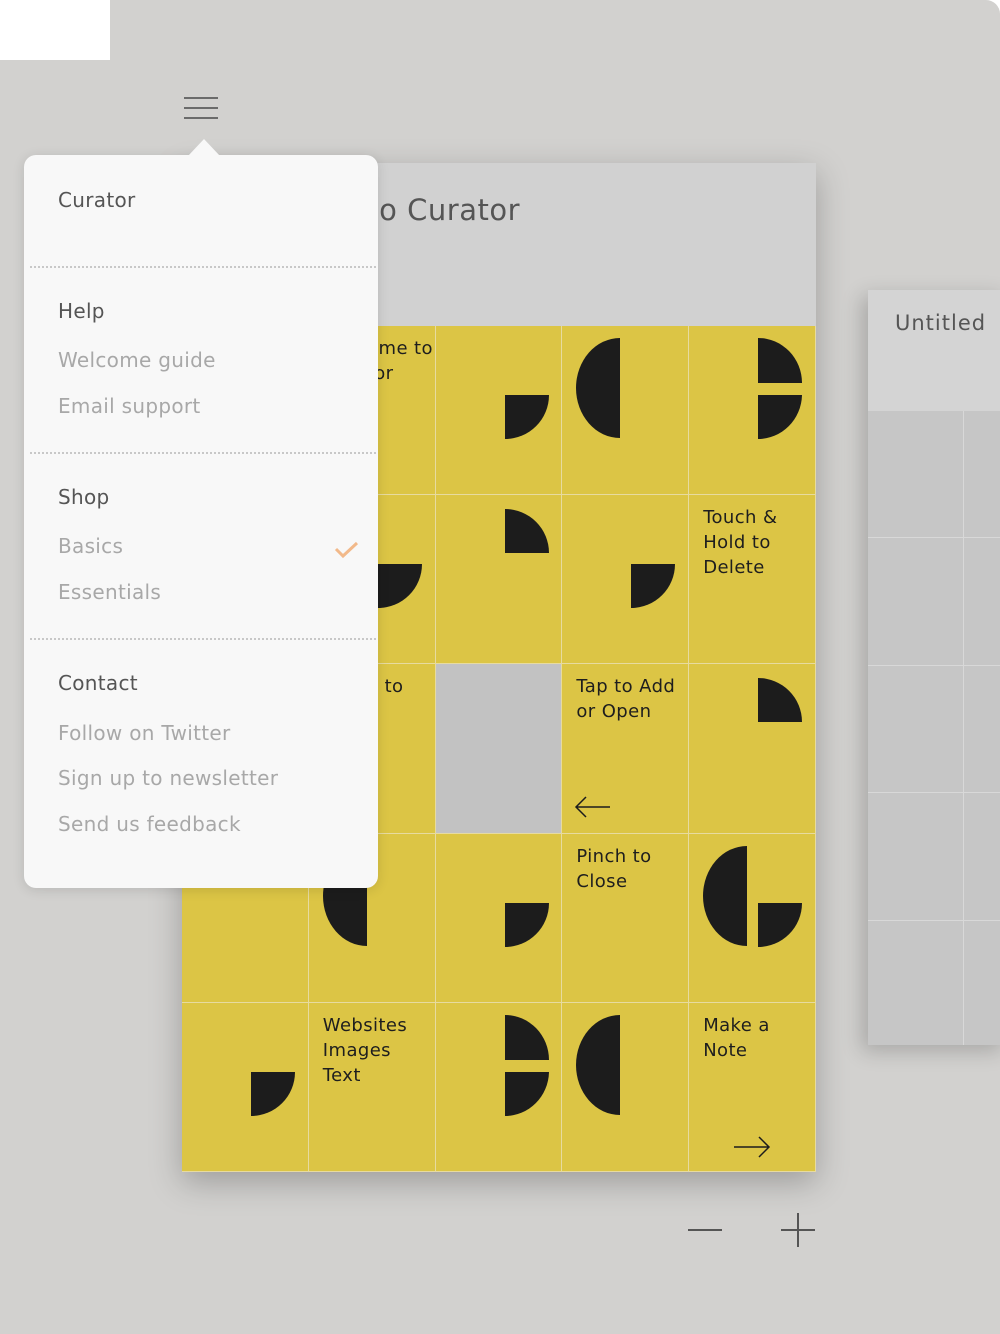 The image size is (1000, 1334). I want to click on menu-item-welcome-guide: Welcome guide, so click(137, 360).